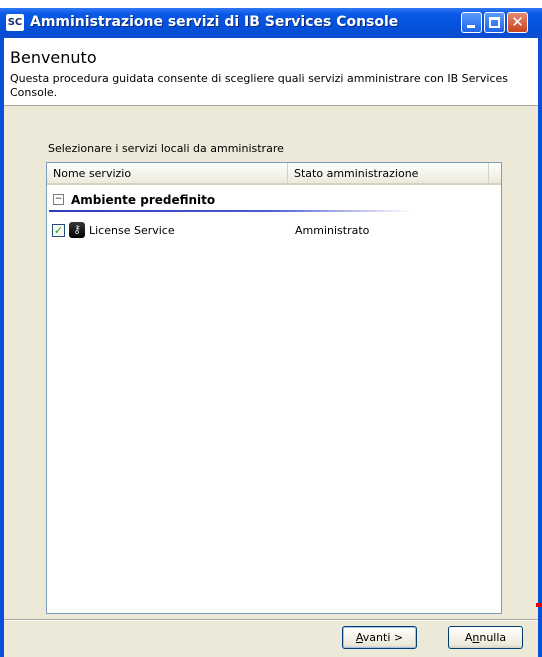 The image size is (542, 657). What do you see at coordinates (383, 637) in the screenshot?
I see `next-label: vanti >` at bounding box center [383, 637].